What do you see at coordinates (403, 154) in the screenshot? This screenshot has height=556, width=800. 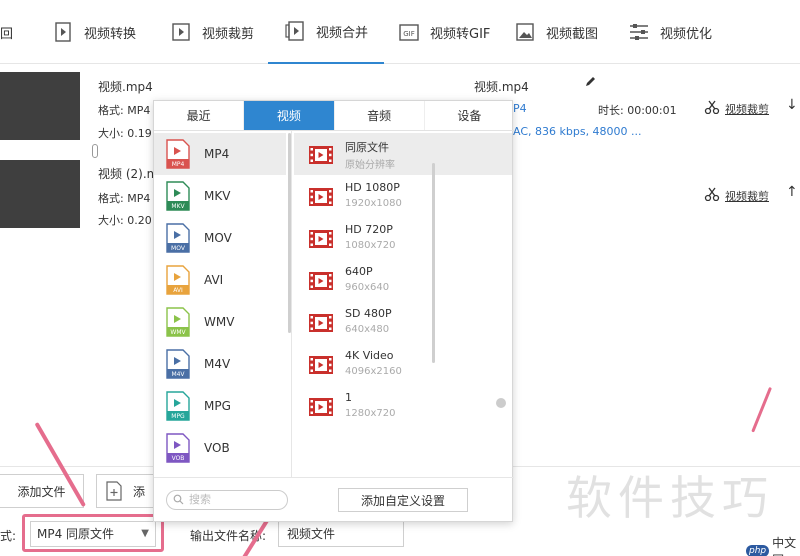 I see `resolution-item: 同原文件 原始分辨率` at bounding box center [403, 154].